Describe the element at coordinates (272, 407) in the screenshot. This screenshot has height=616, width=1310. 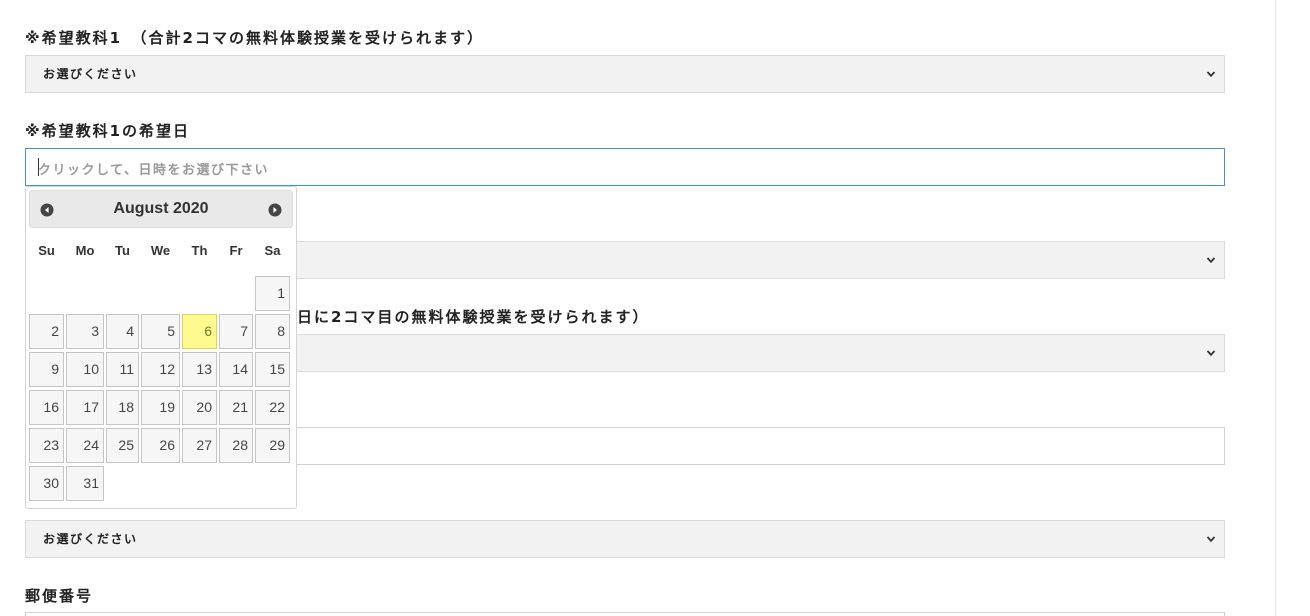
I see `calendar-day-22: 22` at that location.